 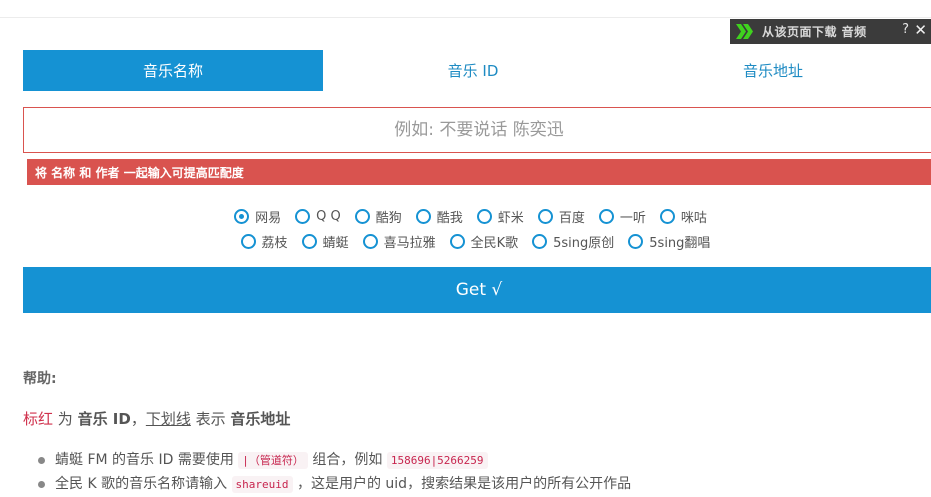 What do you see at coordinates (328, 216) in the screenshot?
I see `source-radio-label: Q Q` at bounding box center [328, 216].